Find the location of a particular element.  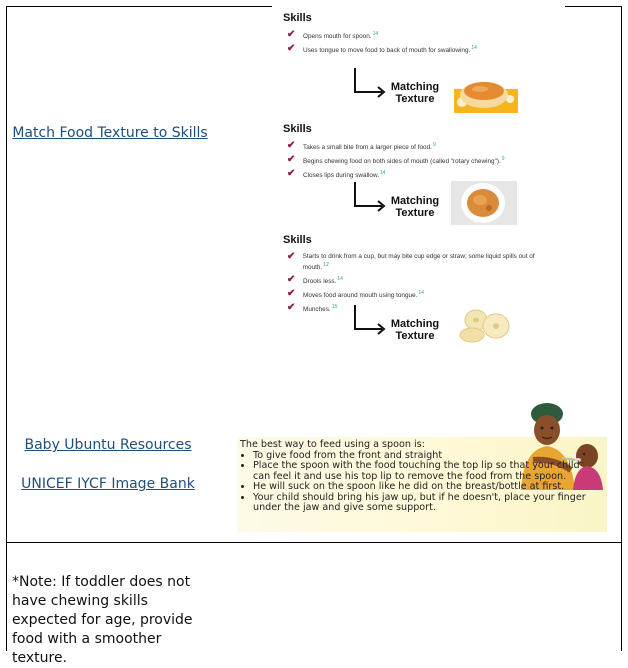

spoon-feeding-text: The best way to feed using a spoon is is located at coordinates (415, 476).